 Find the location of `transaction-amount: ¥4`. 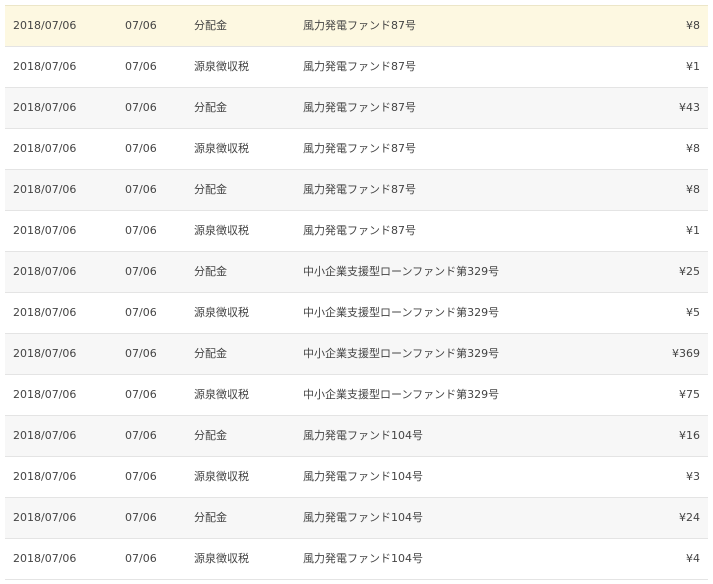

transaction-amount: ¥4 is located at coordinates (693, 558).